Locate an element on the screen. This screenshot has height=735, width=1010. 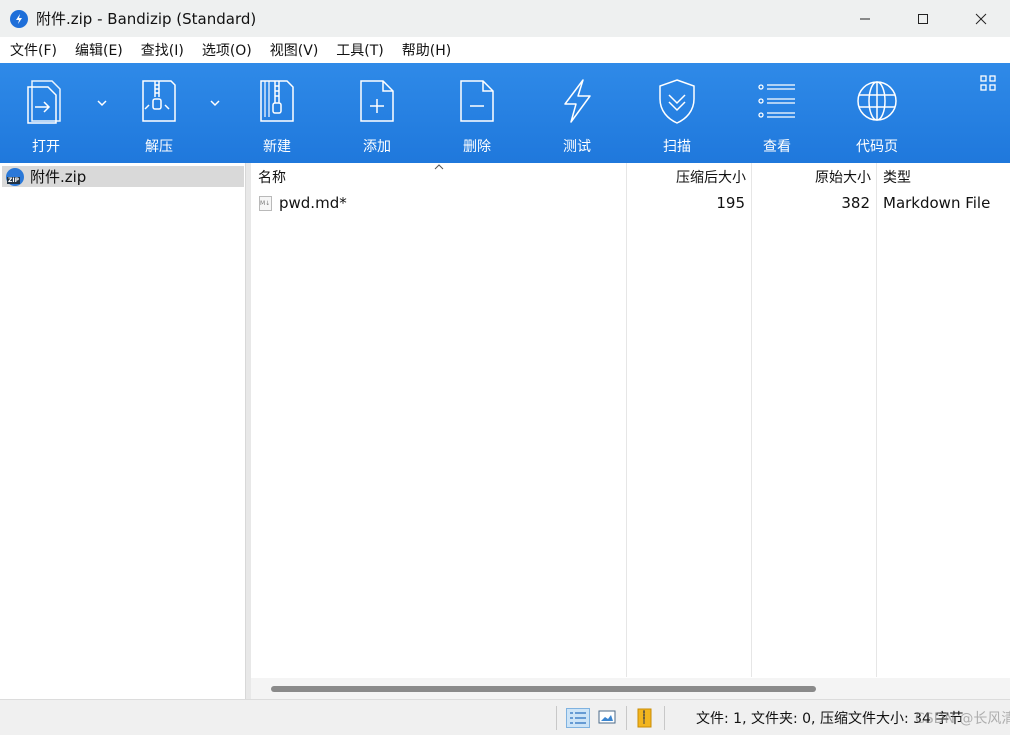
archive-book-icon is located at coordinates (644, 718).